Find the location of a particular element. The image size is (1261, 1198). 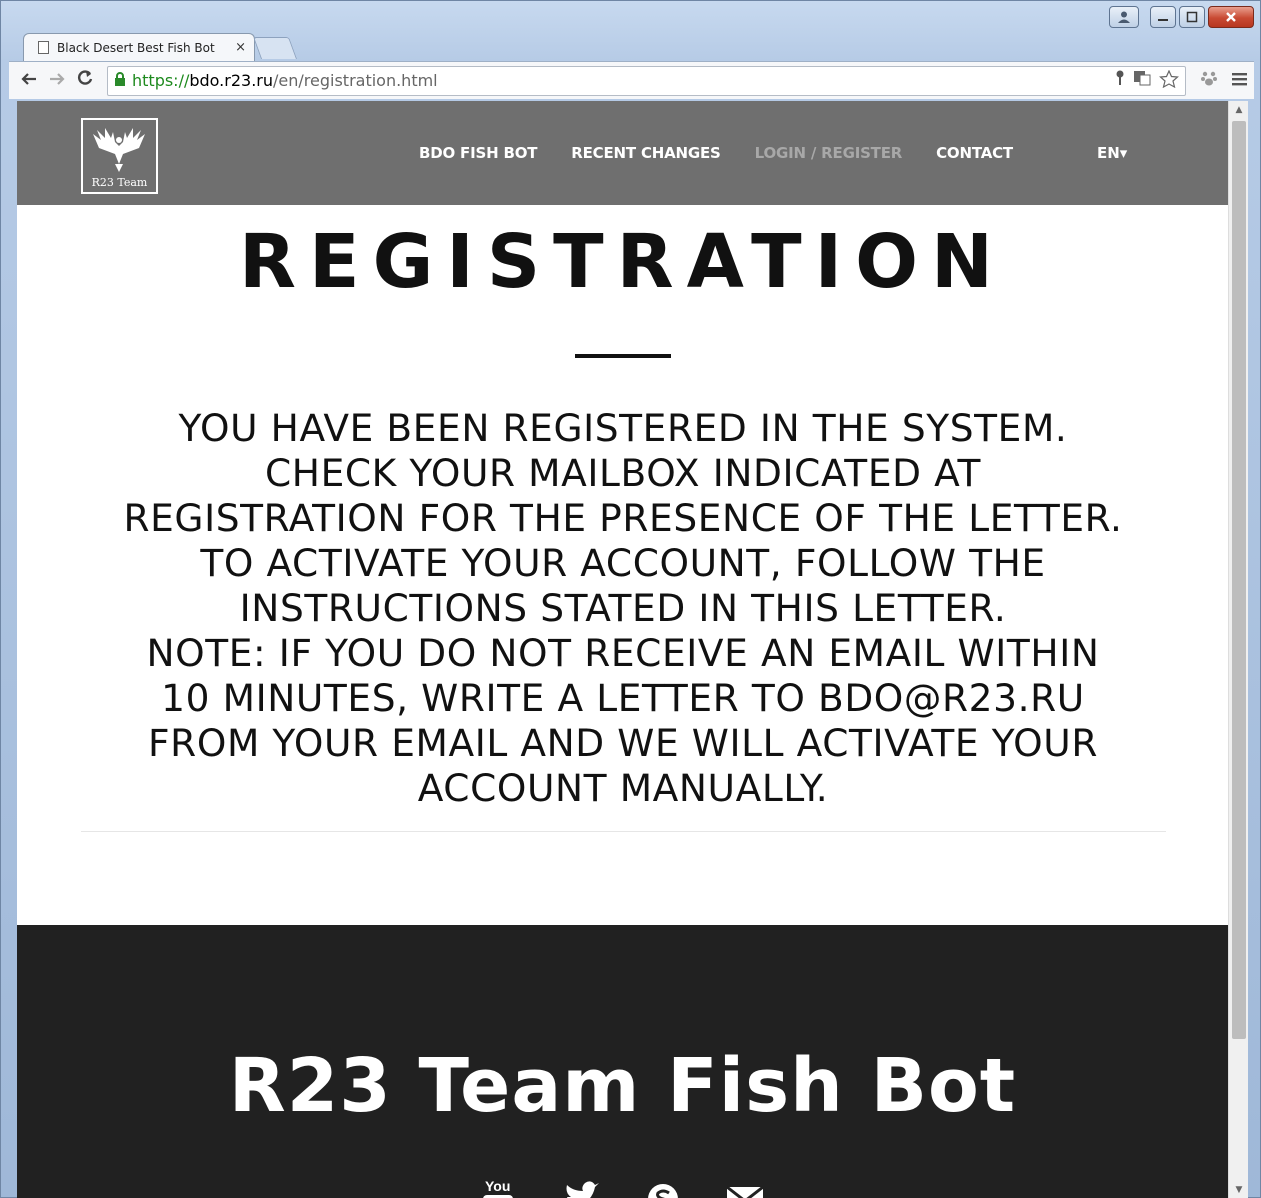

new-tab-button is located at coordinates (275, 48).